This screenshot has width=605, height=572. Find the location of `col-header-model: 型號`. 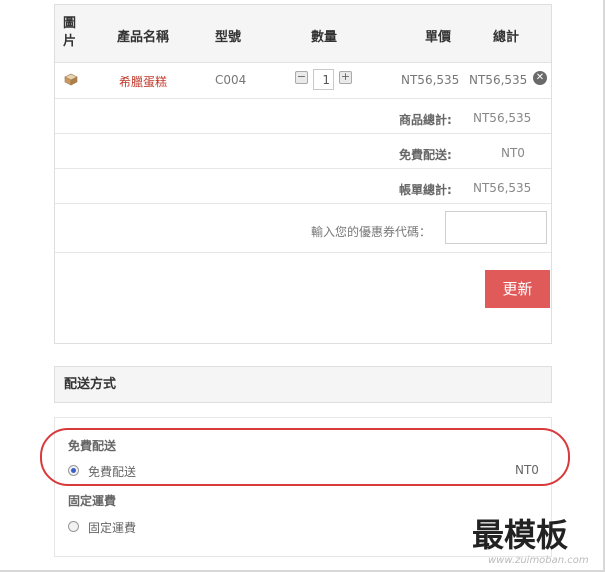

col-header-model: 型號 is located at coordinates (228, 37).